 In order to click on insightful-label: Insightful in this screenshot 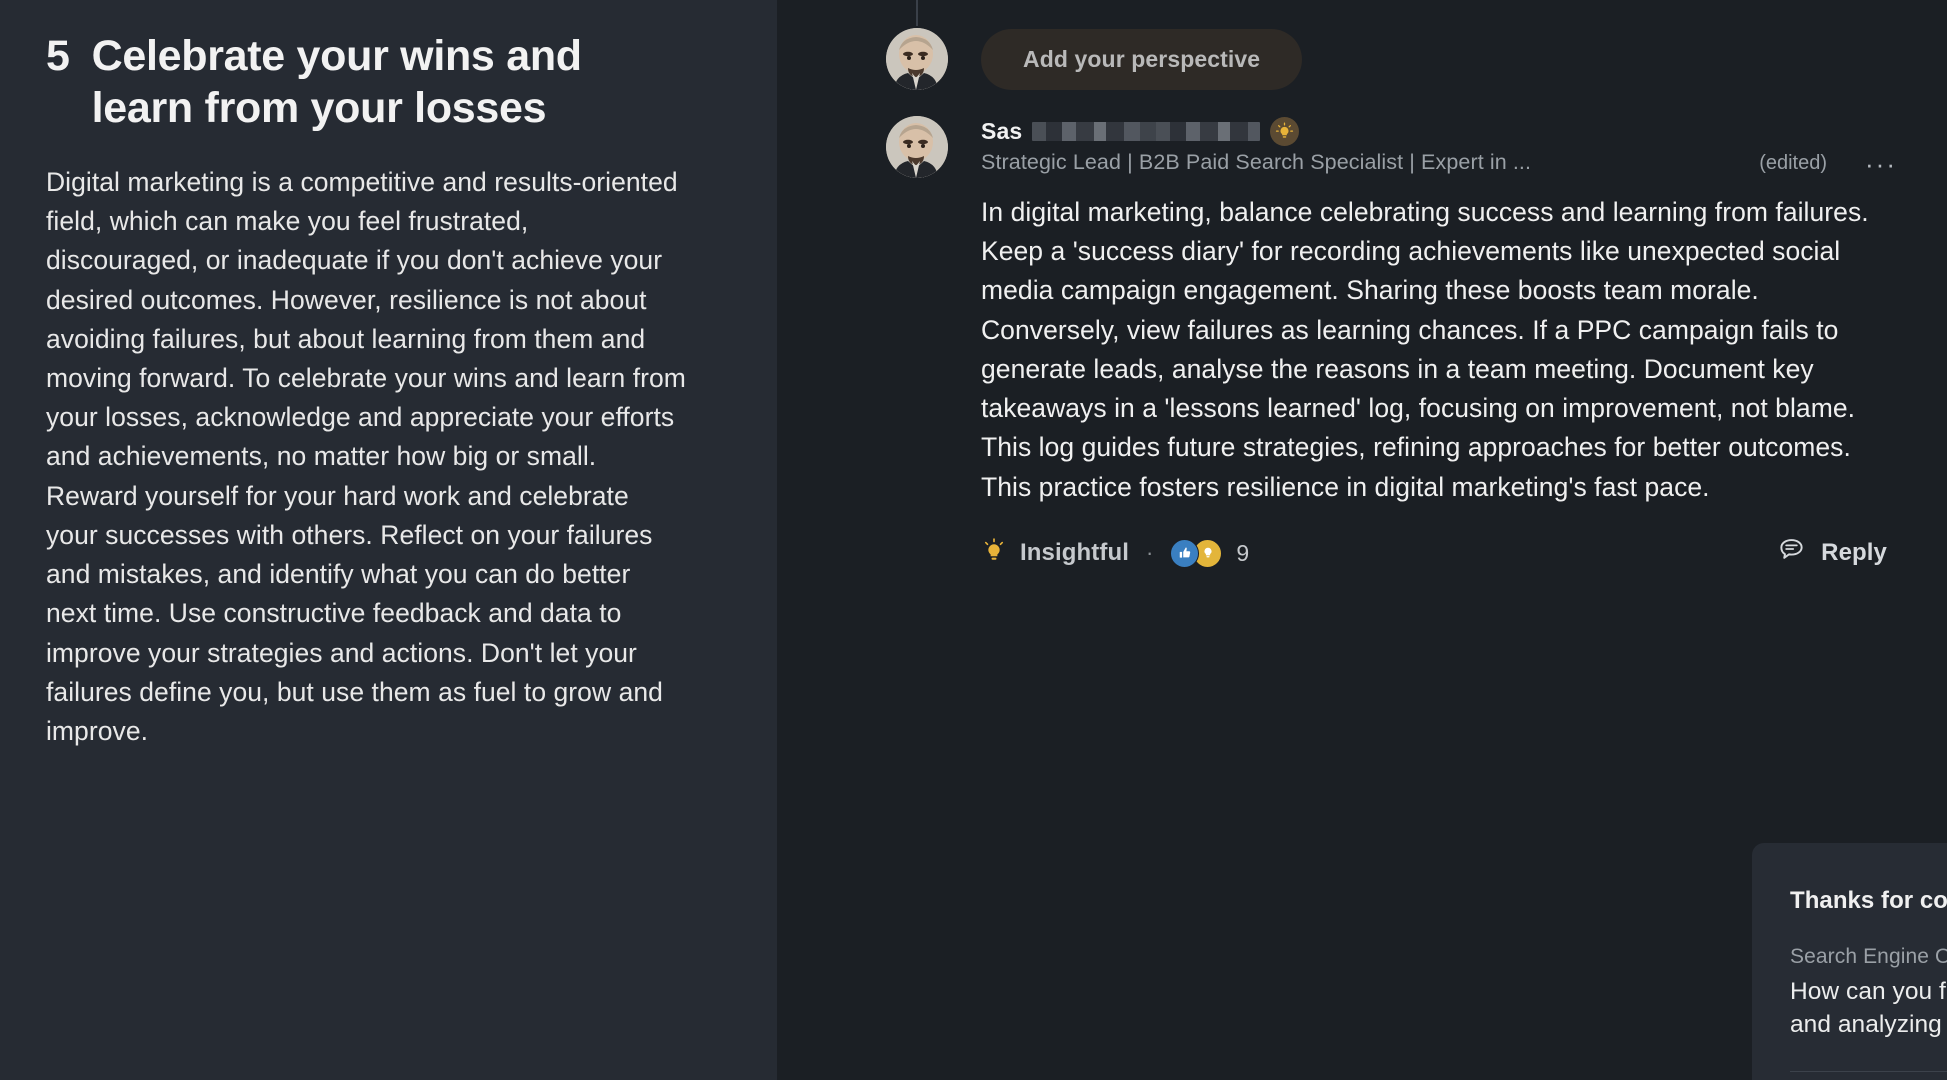, I will do `click(1074, 553)`.